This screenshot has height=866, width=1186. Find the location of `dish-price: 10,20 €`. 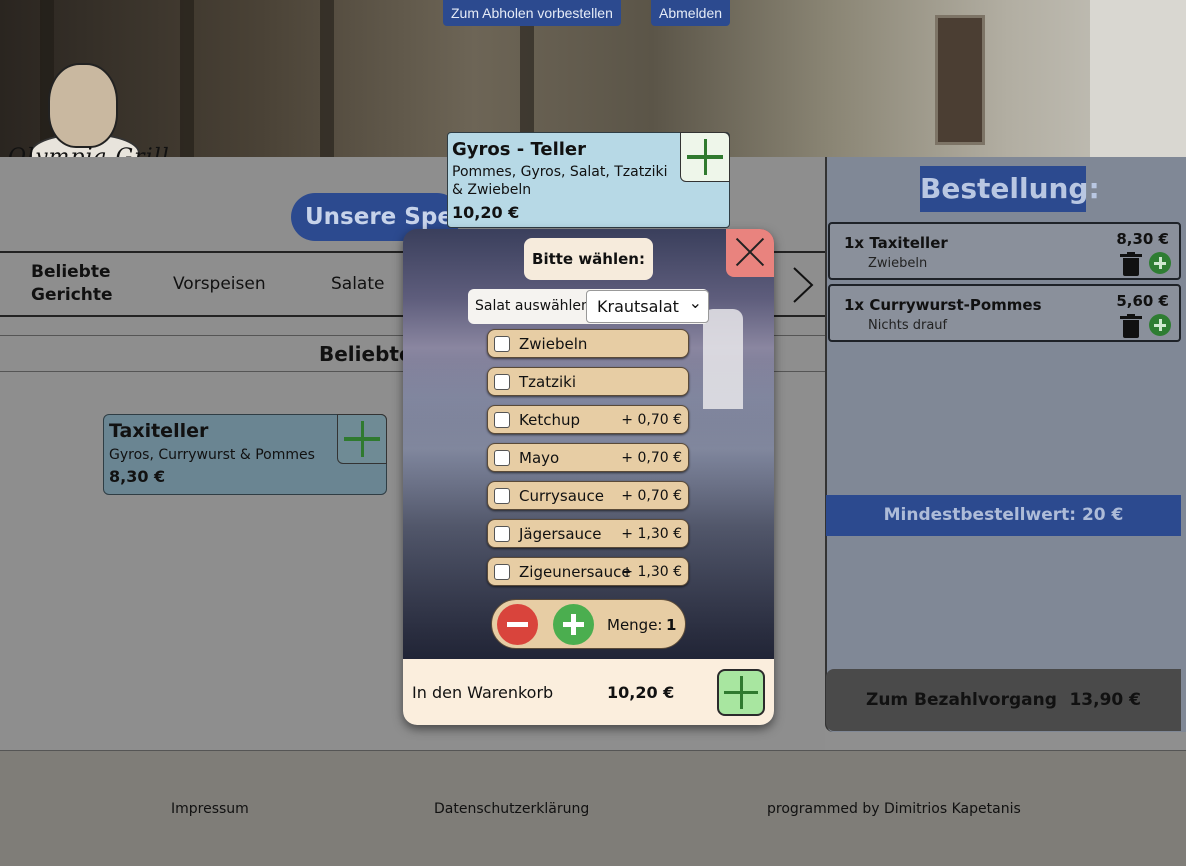

dish-price: 10,20 € is located at coordinates (486, 212).